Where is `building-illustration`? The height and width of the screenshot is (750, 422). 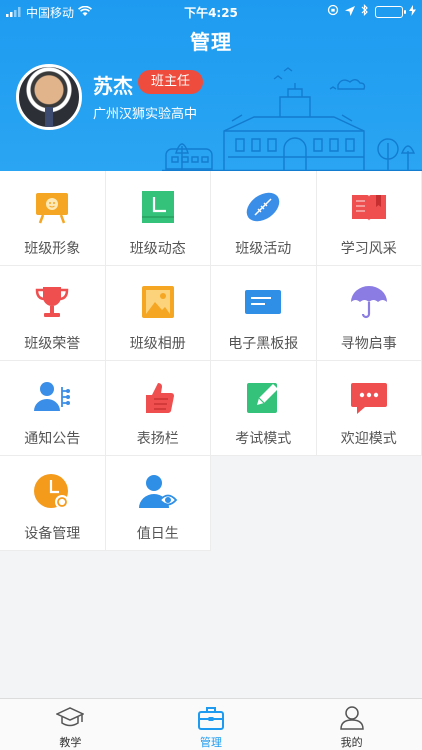
building-illustration is located at coordinates (292, 119).